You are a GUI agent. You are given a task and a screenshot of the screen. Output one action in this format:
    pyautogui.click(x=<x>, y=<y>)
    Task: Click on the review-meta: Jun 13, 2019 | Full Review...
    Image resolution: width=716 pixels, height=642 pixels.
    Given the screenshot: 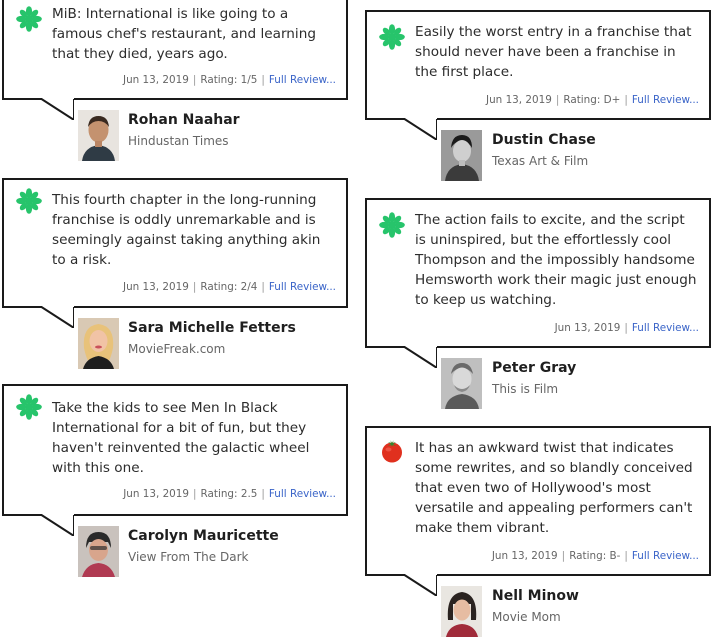 What is the action you would take?
    pyautogui.click(x=626, y=328)
    